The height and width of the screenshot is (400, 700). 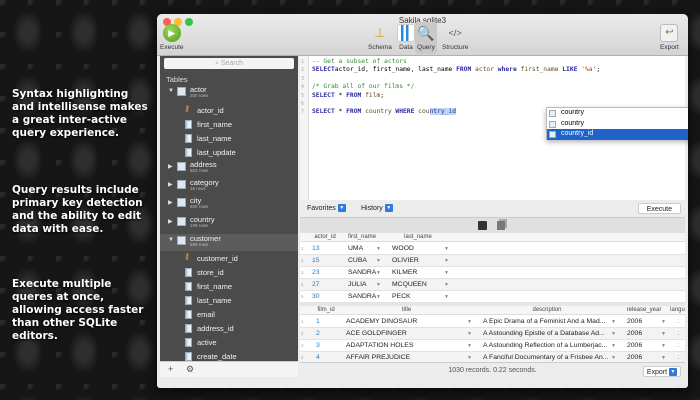 What do you see at coordinates (419, 261) in the screenshot?
I see `cell: OLIVIER` at bounding box center [419, 261].